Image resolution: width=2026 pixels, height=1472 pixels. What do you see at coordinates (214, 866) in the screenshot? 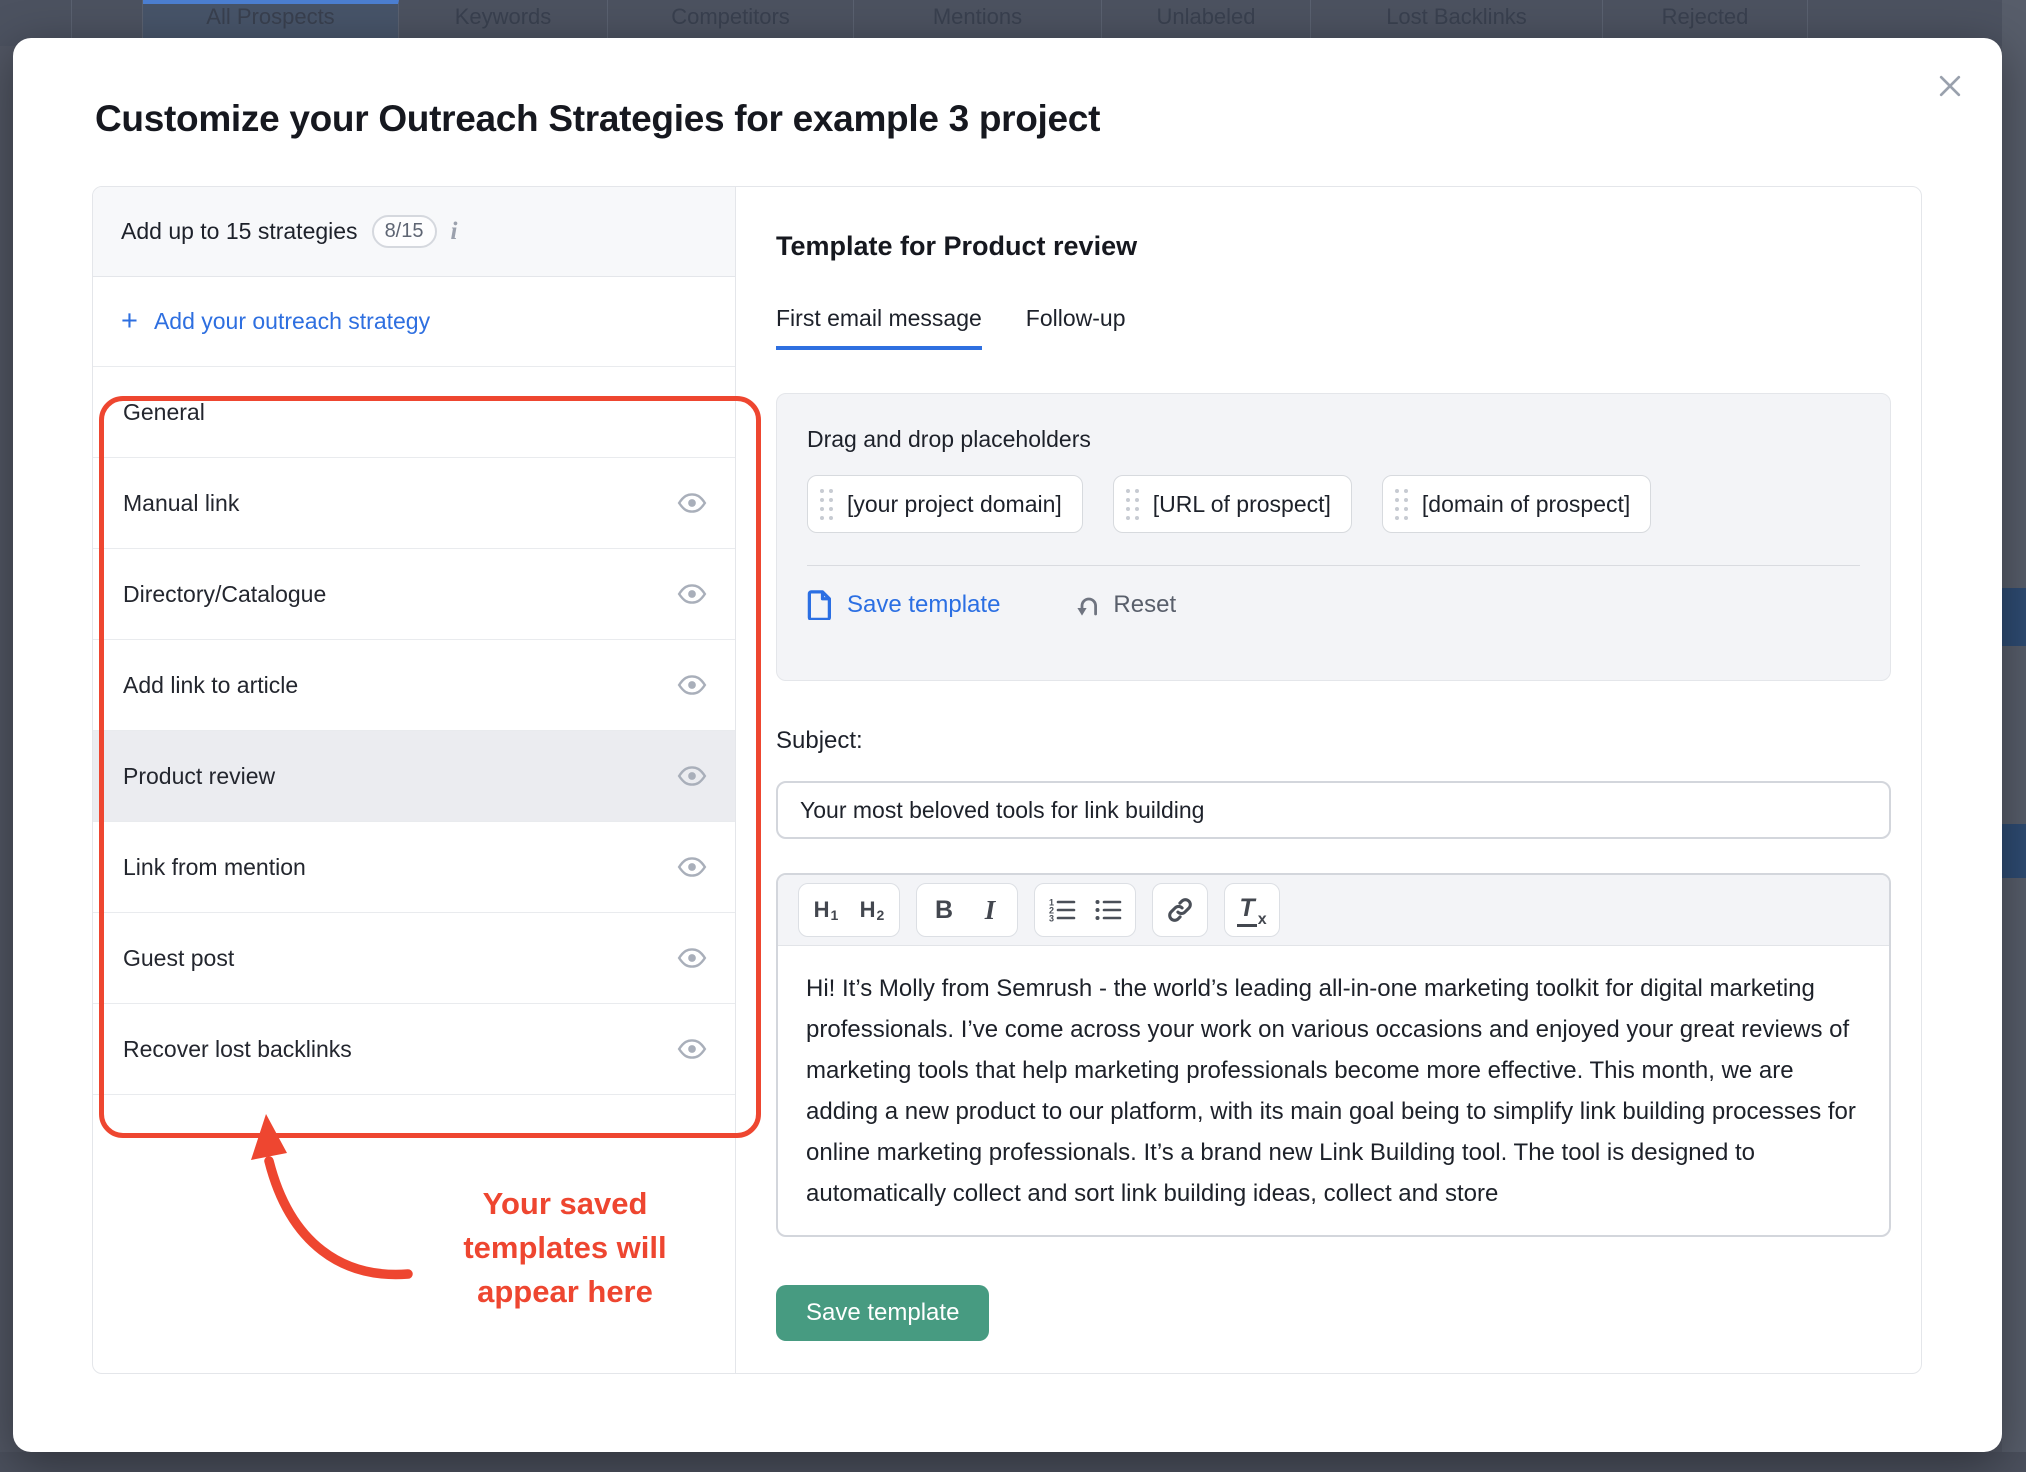
I see `strategy-label: Link from mention` at bounding box center [214, 866].